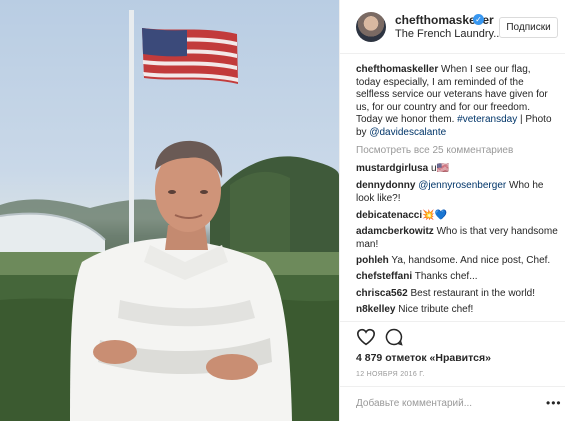 The width and height of the screenshot is (565, 421). I want to click on comment-username: adamcberkowitz, so click(395, 231).